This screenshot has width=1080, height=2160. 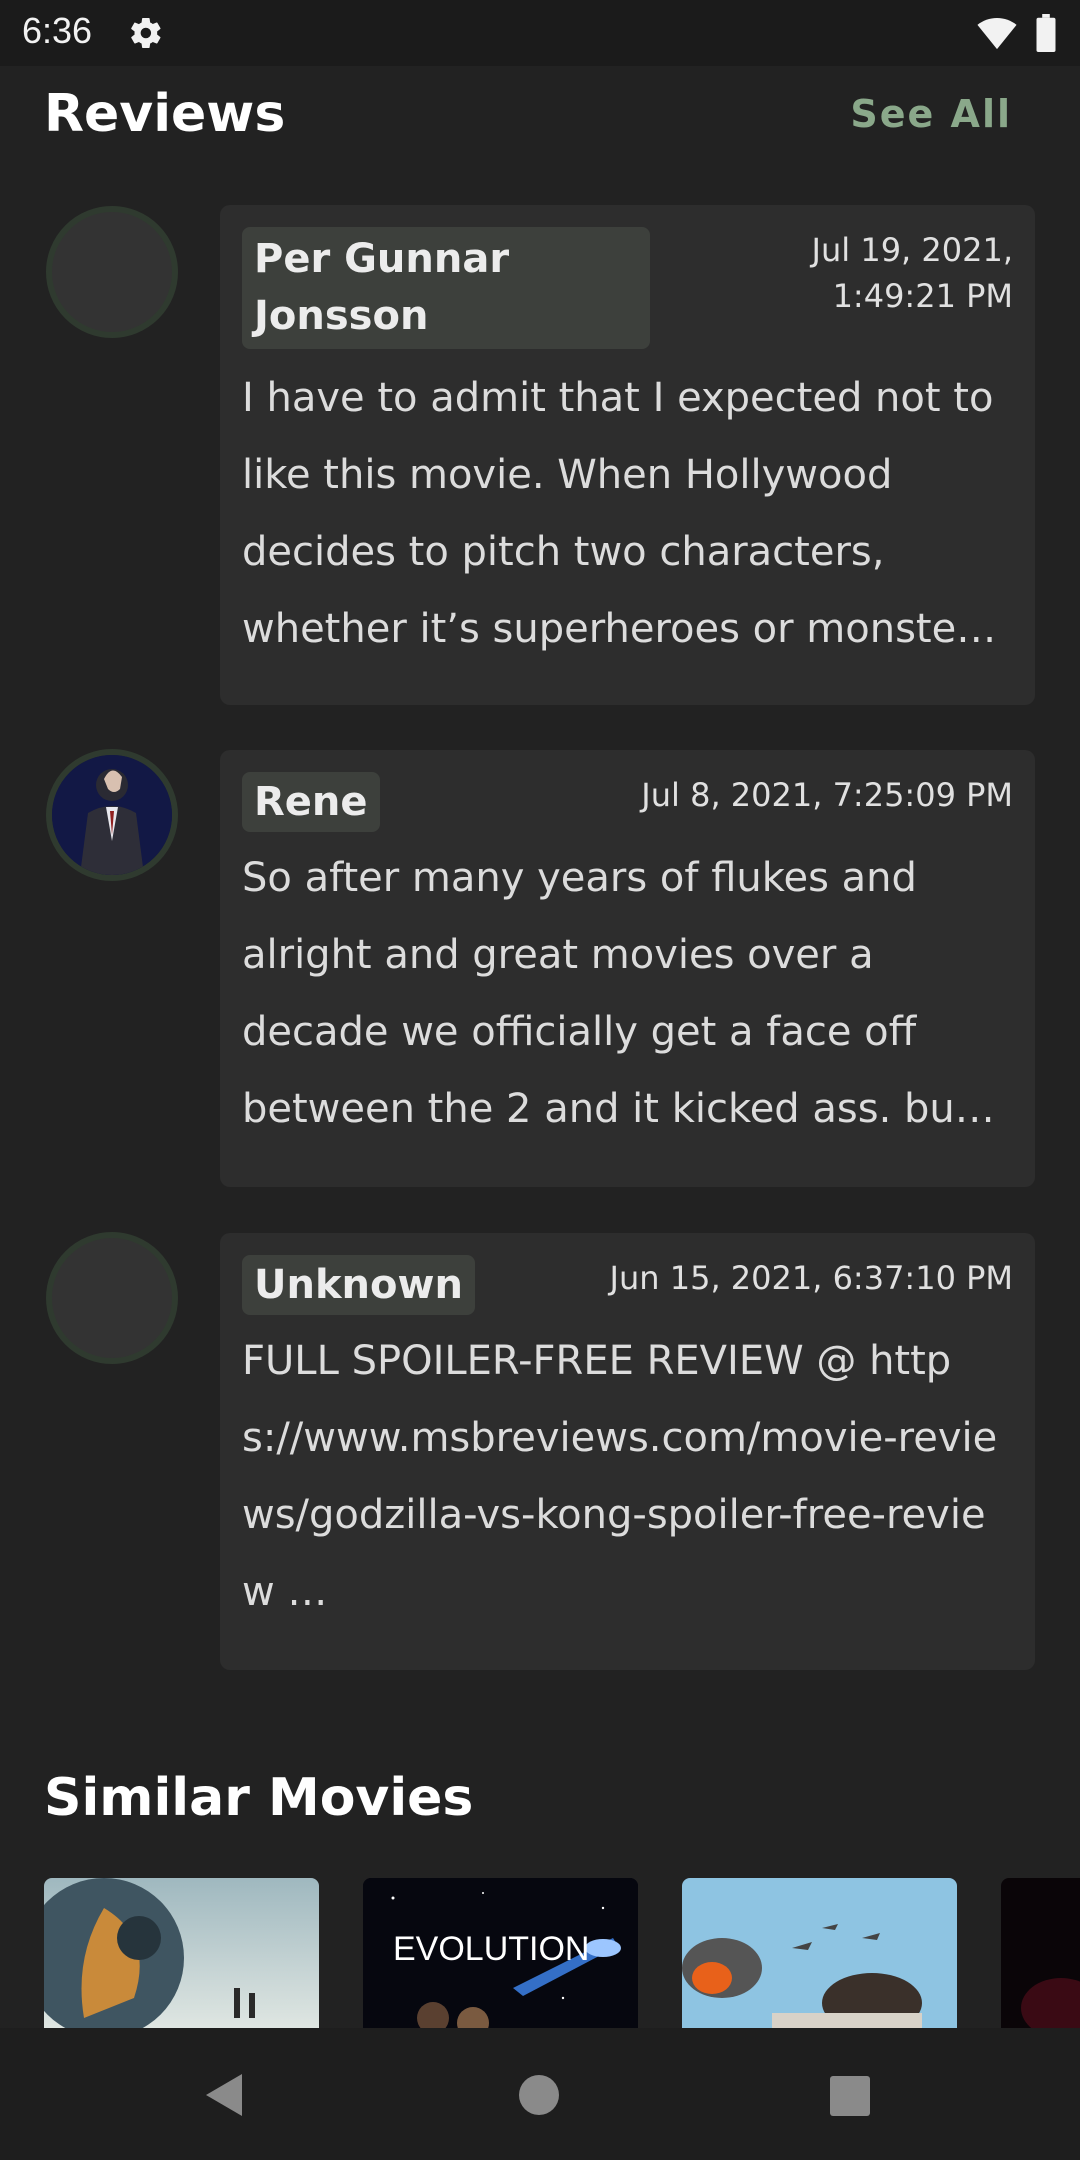 I want to click on status-time: 6:36, so click(x=57, y=30).